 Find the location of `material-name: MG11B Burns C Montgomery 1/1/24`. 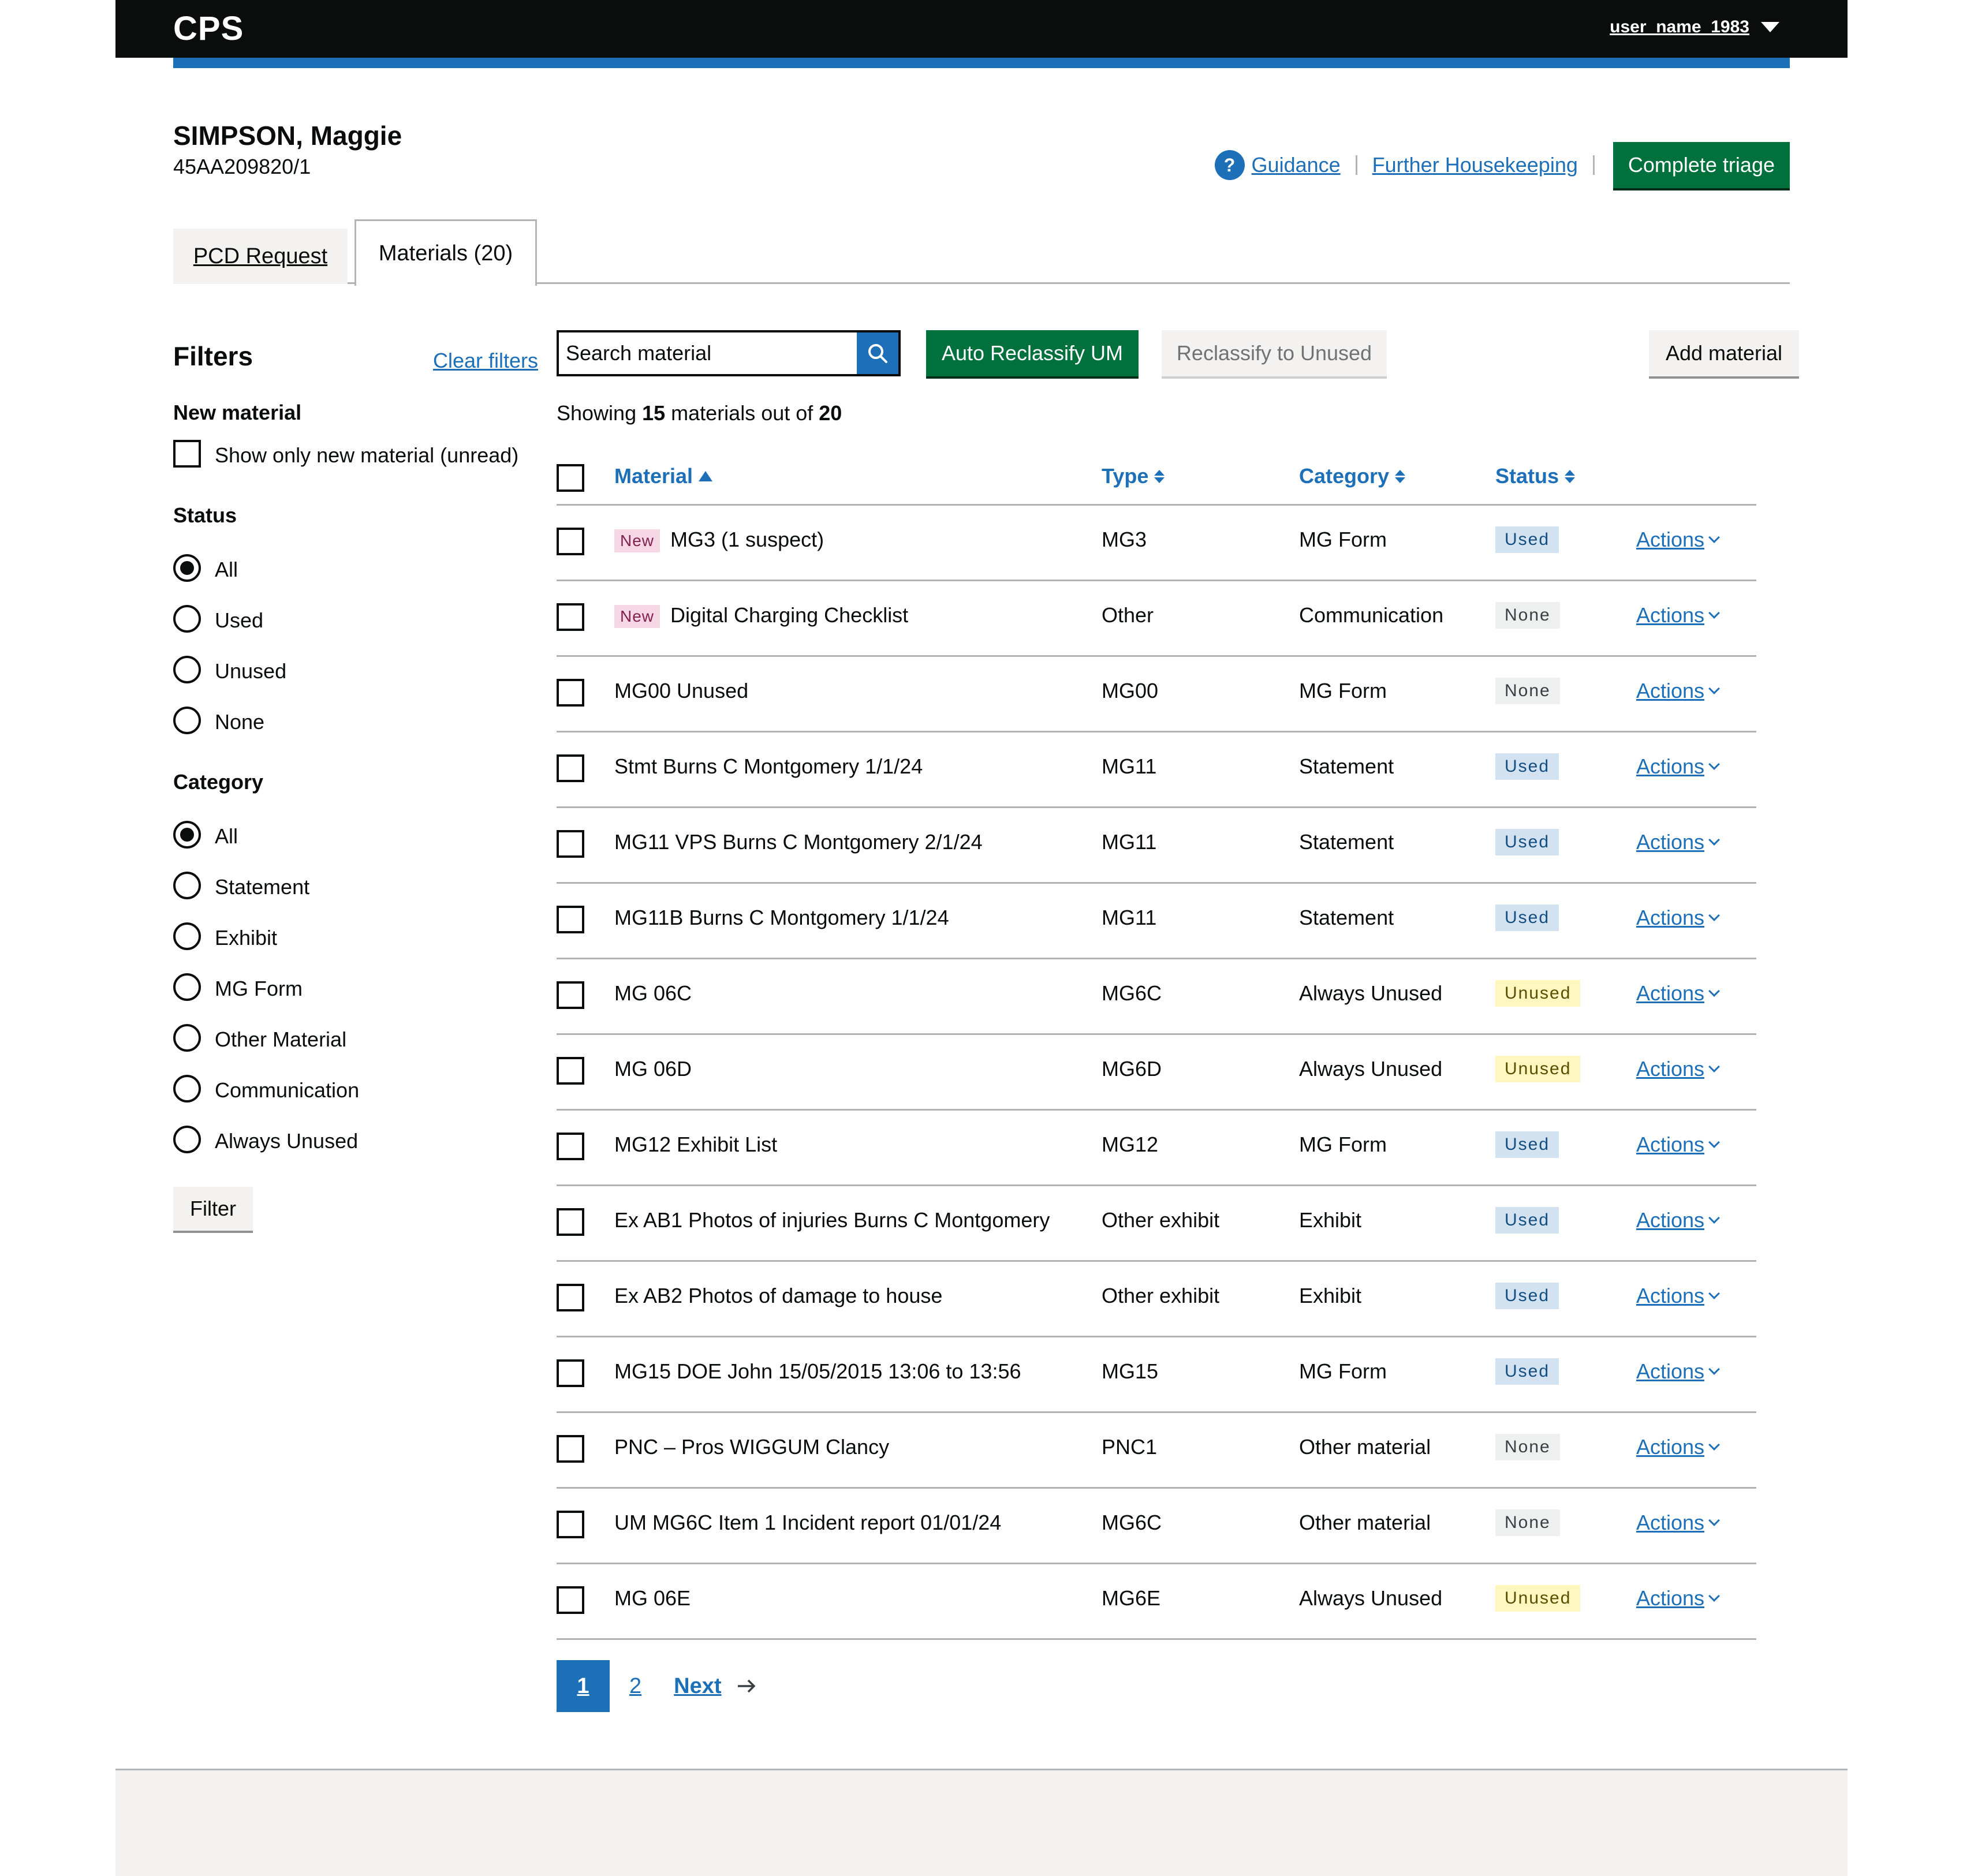

material-name: MG11B Burns C Montgomery 1/1/24 is located at coordinates (781, 917).